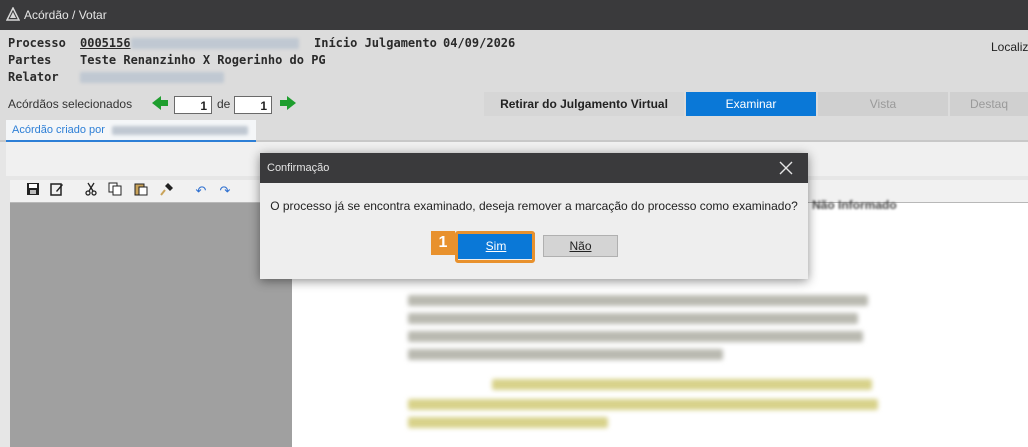 This screenshot has height=447, width=1028. Describe the element at coordinates (479, 43) in the screenshot. I see `inicio-julgamento-value: 04/09/2026` at that location.